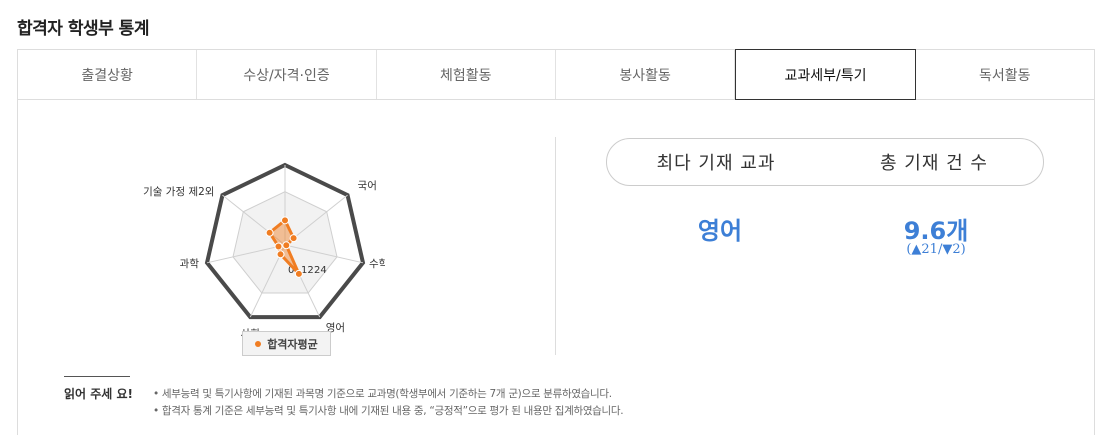 The width and height of the screenshot is (1116, 435). What do you see at coordinates (178, 192) in the screenshot?
I see `axis-label: 기술 가정 제2외` at bounding box center [178, 192].